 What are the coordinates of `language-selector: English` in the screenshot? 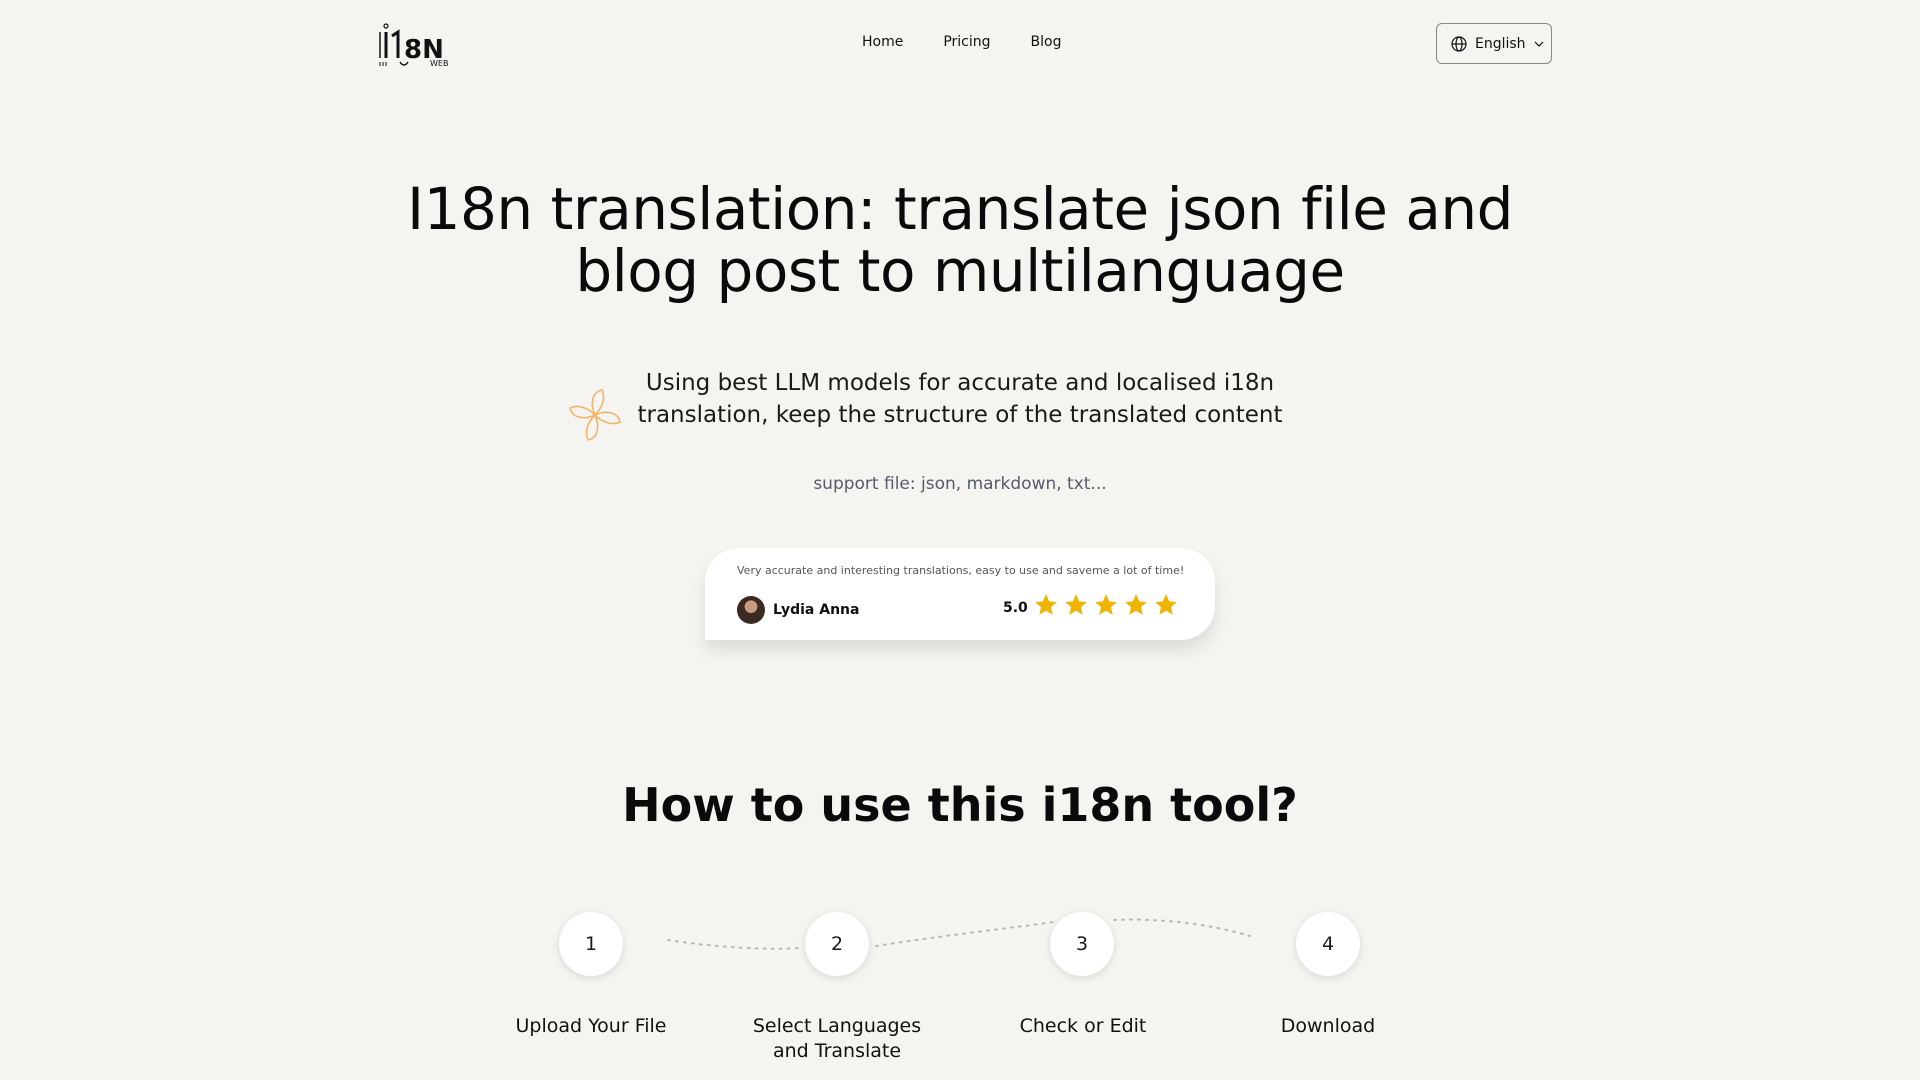 It's located at (1494, 43).